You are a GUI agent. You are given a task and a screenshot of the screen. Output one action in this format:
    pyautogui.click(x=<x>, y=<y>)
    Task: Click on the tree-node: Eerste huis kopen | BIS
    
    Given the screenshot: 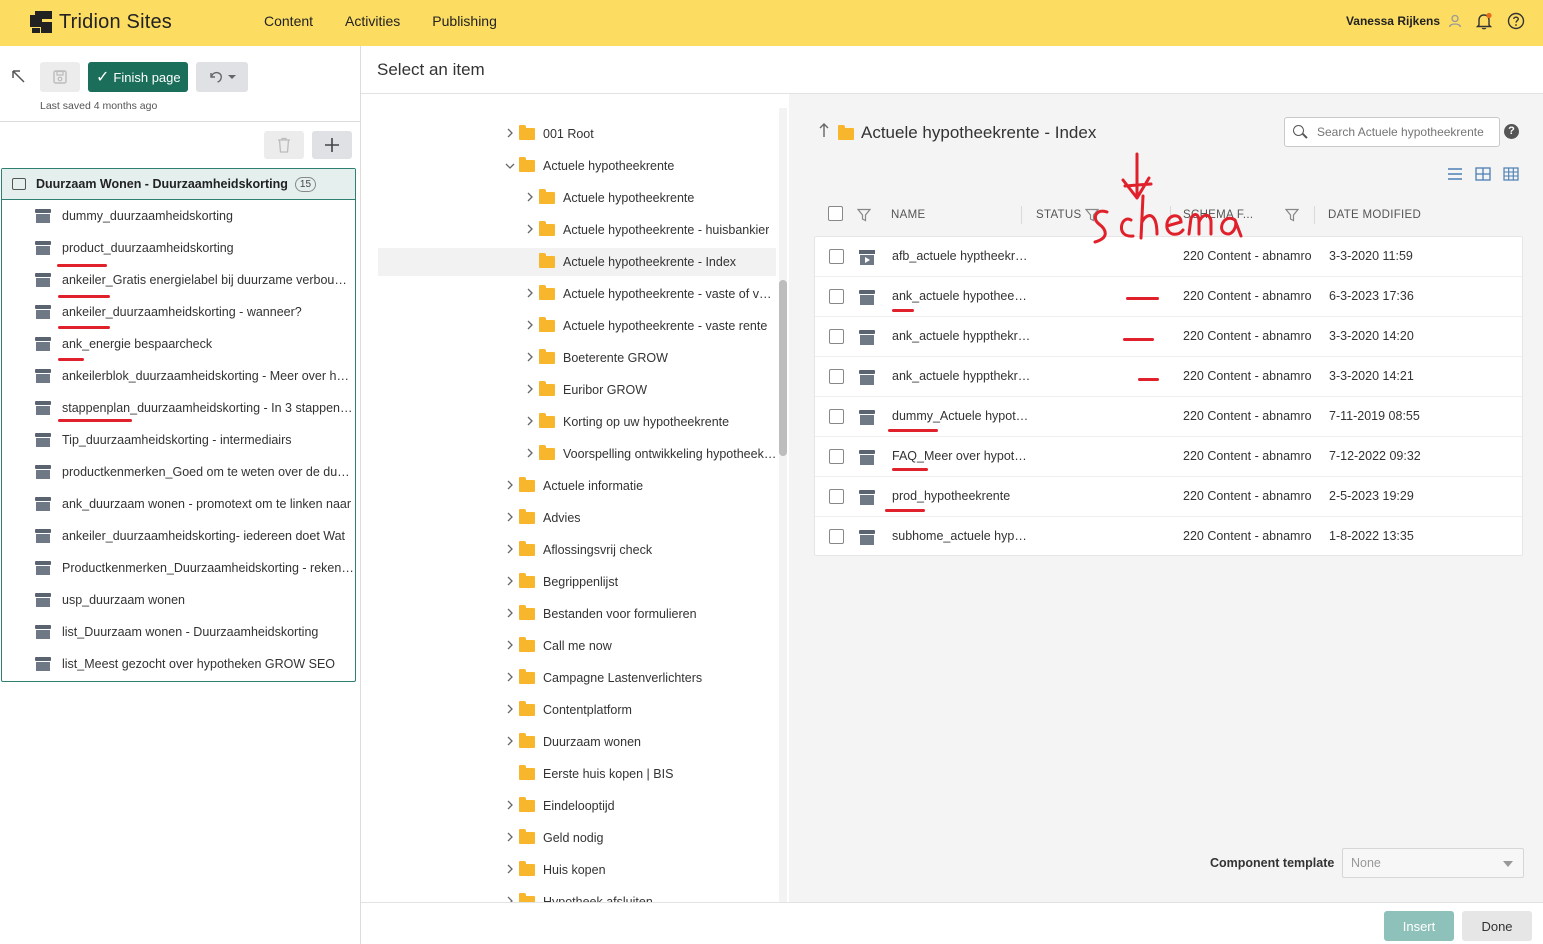 What is the action you would take?
    pyautogui.click(x=639, y=774)
    